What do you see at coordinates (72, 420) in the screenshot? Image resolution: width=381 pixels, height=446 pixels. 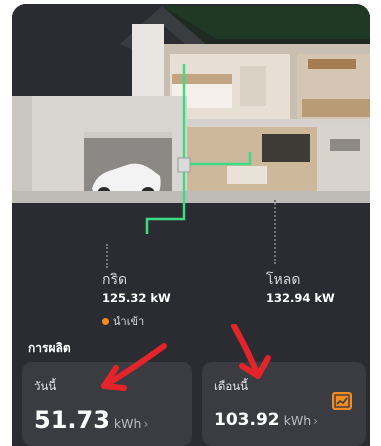 I see `today-value-number: 51.73` at bounding box center [72, 420].